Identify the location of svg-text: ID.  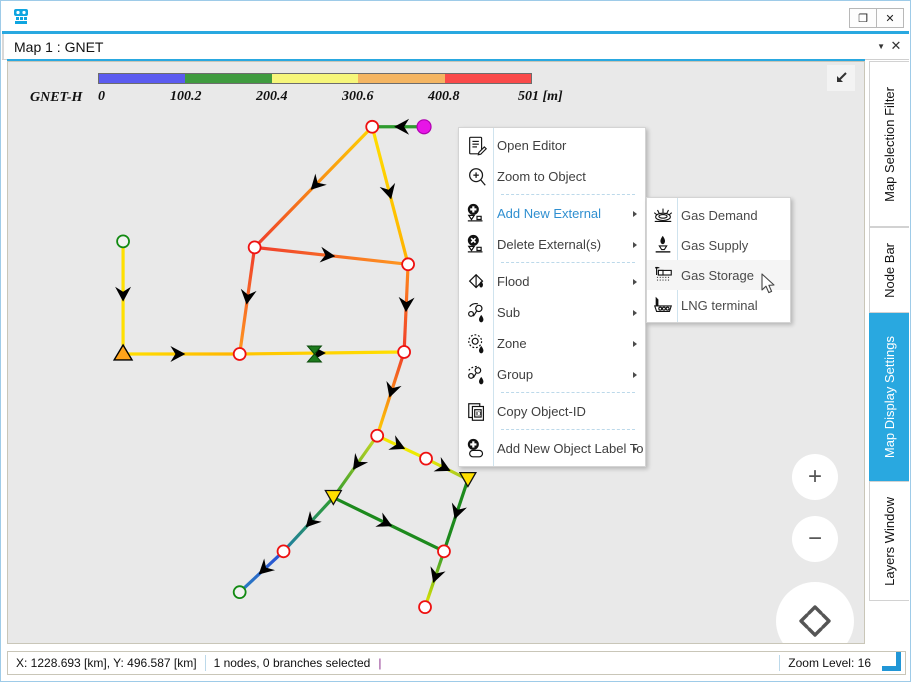
(479, 414).